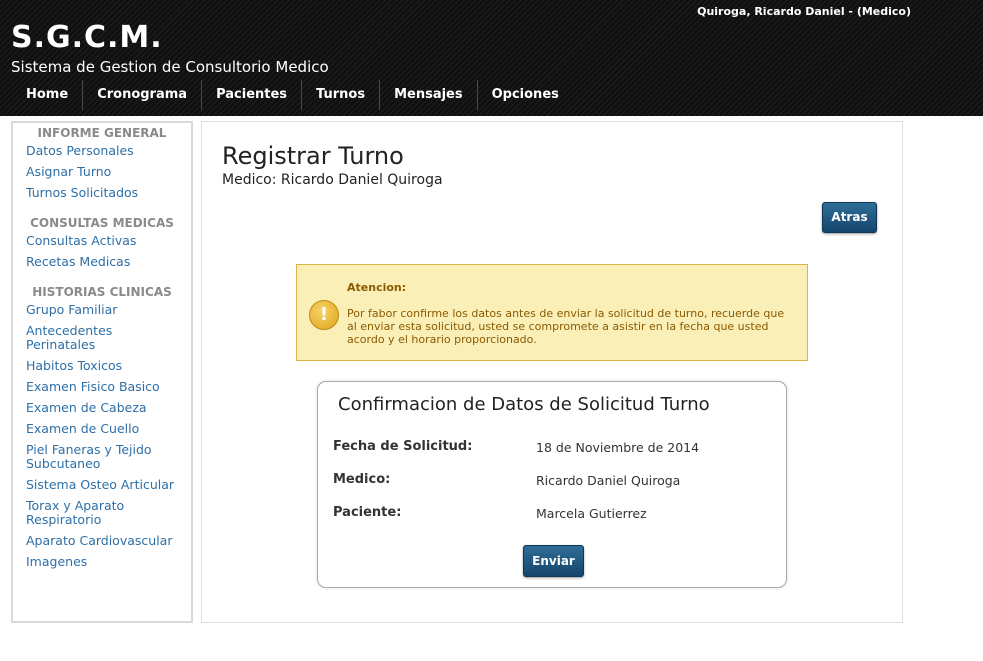 The image size is (983, 661). Describe the element at coordinates (102, 172) in the screenshot. I see `sidebar-link-asignar-turno: Asignar Turno` at that location.